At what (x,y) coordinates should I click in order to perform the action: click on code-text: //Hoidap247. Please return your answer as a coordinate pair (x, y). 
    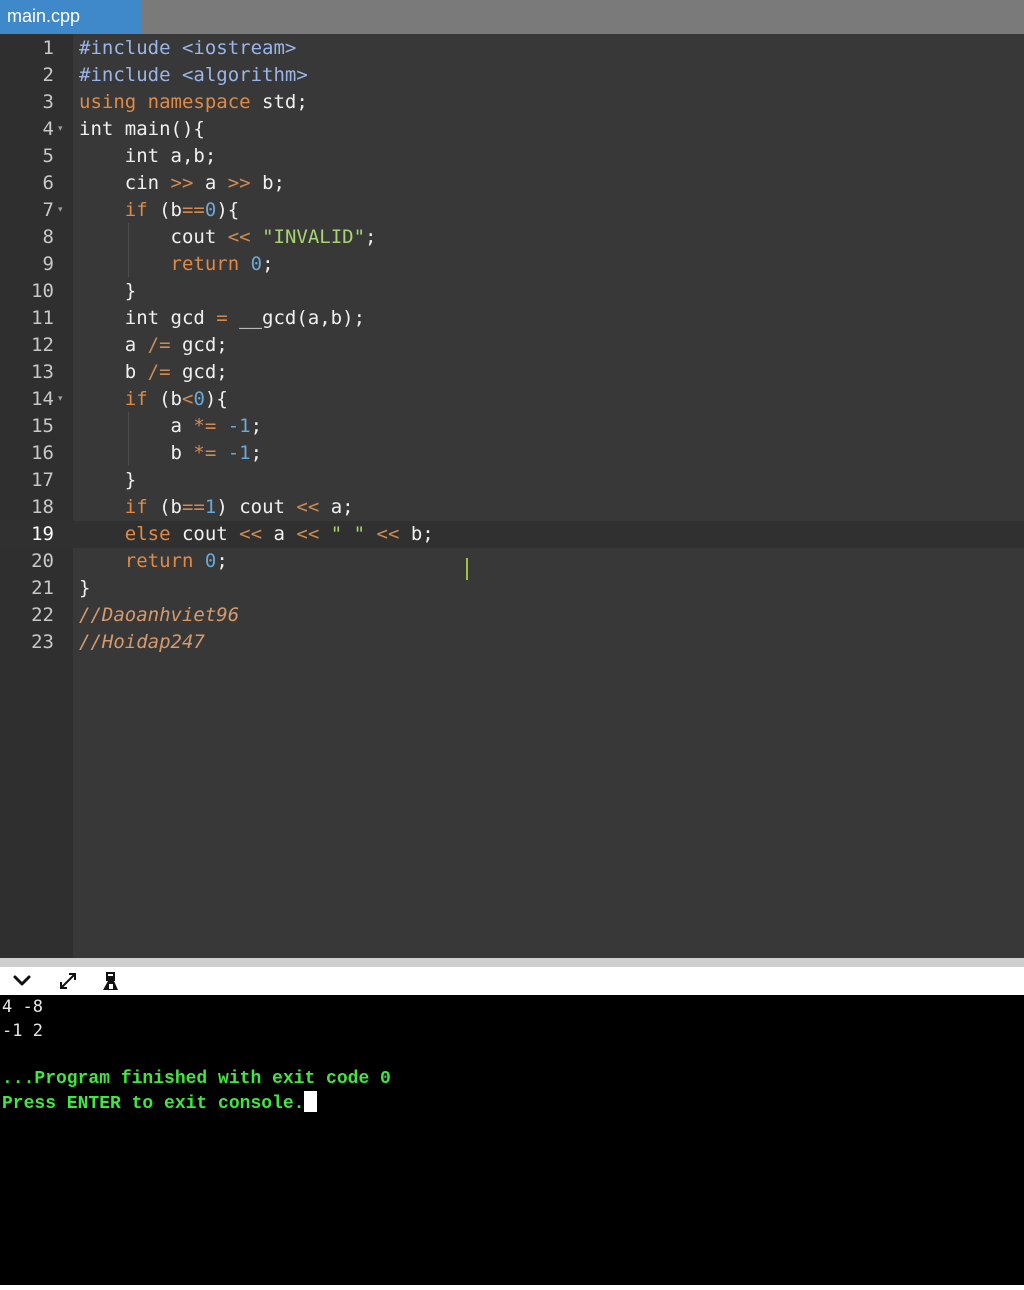
    Looking at the image, I should click on (142, 642).